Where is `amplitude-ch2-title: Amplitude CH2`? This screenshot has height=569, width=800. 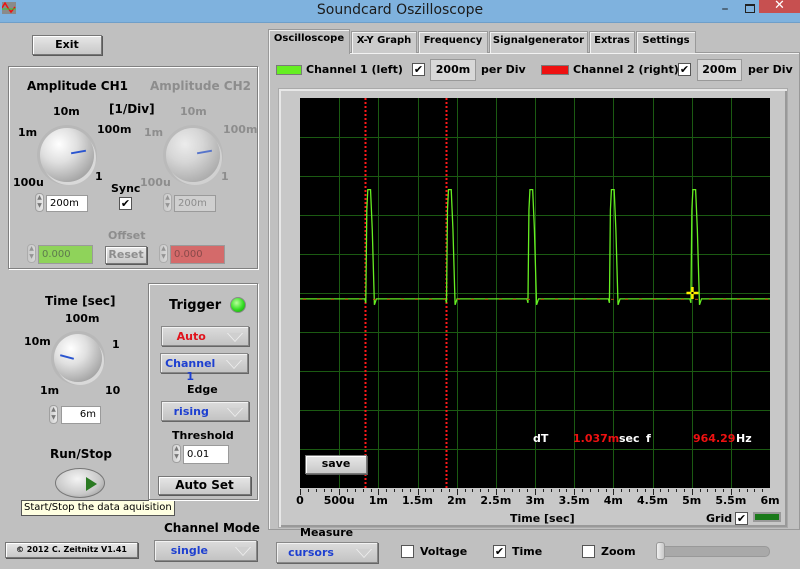 amplitude-ch2-title: Amplitude CH2 is located at coordinates (200, 86).